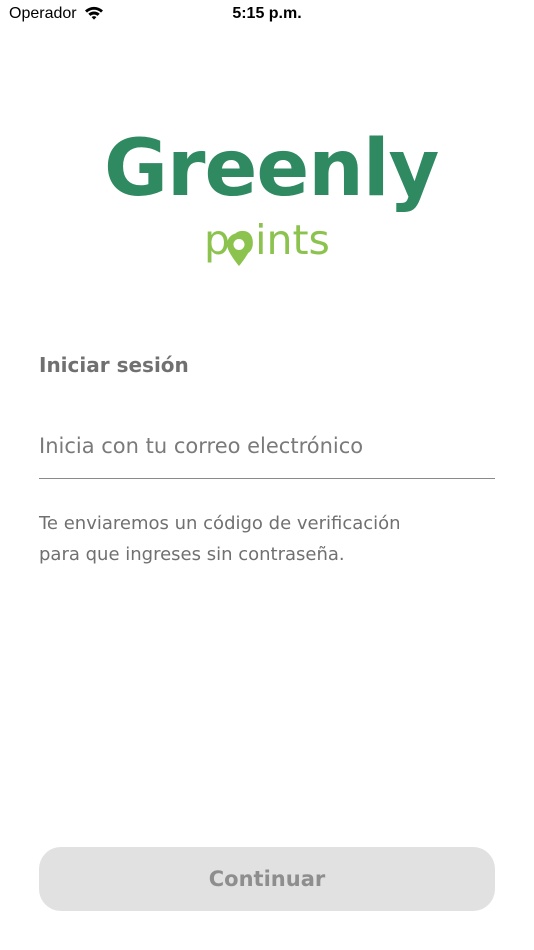 Image resolution: width=534 pixels, height=950 pixels. I want to click on helper-text-line: para que ingreses sin contraseña., so click(192, 554).